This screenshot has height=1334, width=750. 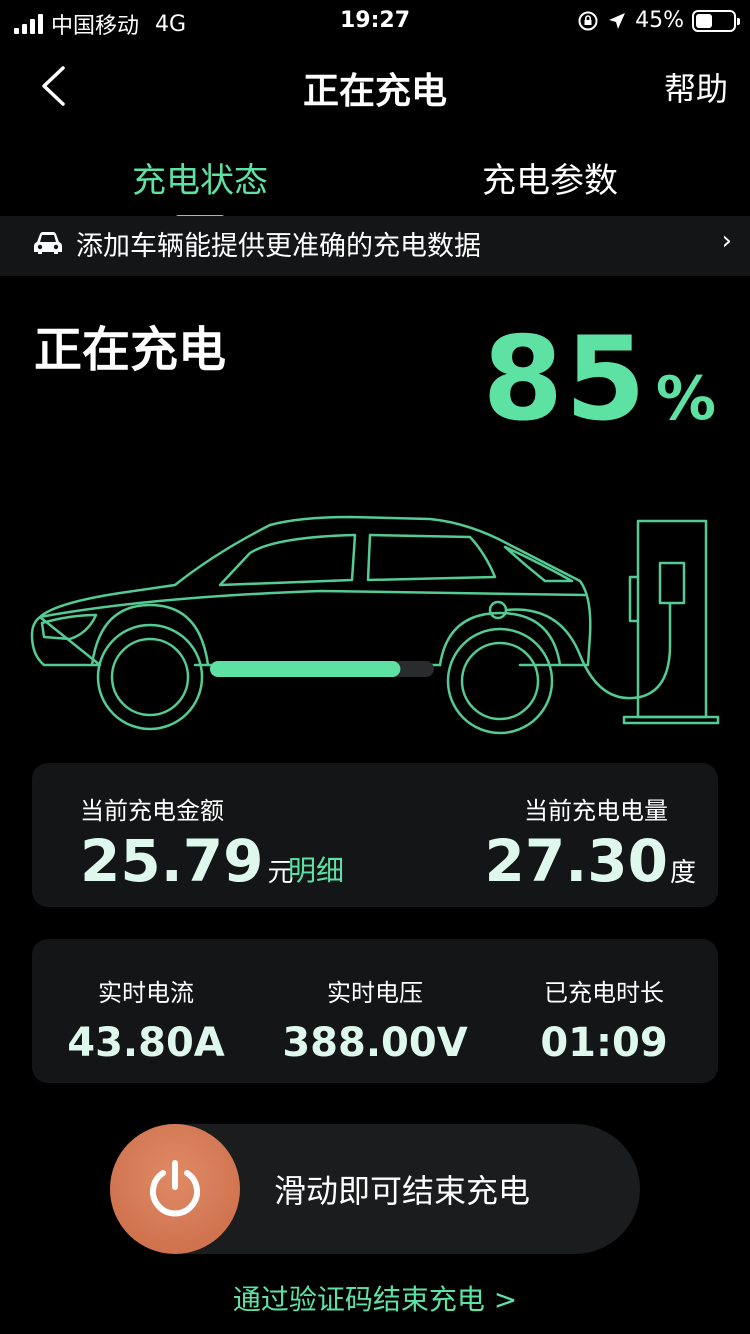 I want to click on status-right: 45%, so click(x=658, y=20).